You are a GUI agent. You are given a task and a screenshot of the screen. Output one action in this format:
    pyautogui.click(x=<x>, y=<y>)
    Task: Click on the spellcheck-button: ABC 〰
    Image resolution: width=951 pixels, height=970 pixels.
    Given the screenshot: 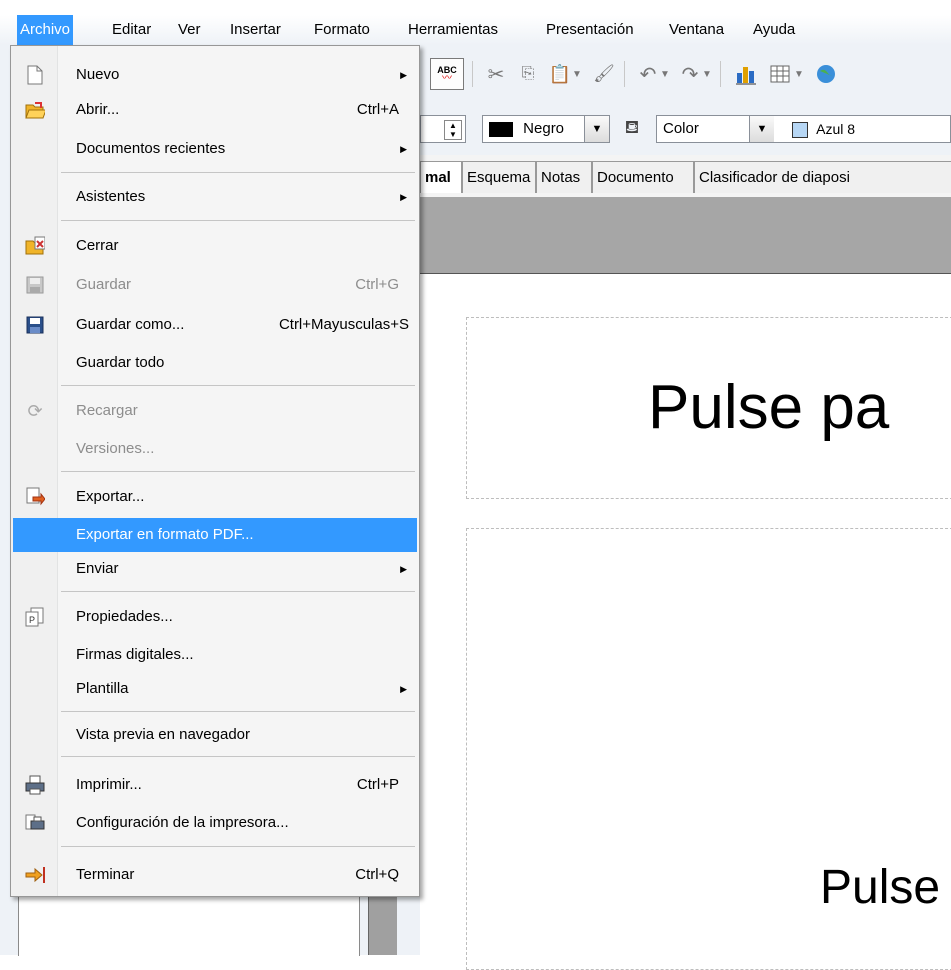 What is the action you would take?
    pyautogui.click(x=447, y=74)
    